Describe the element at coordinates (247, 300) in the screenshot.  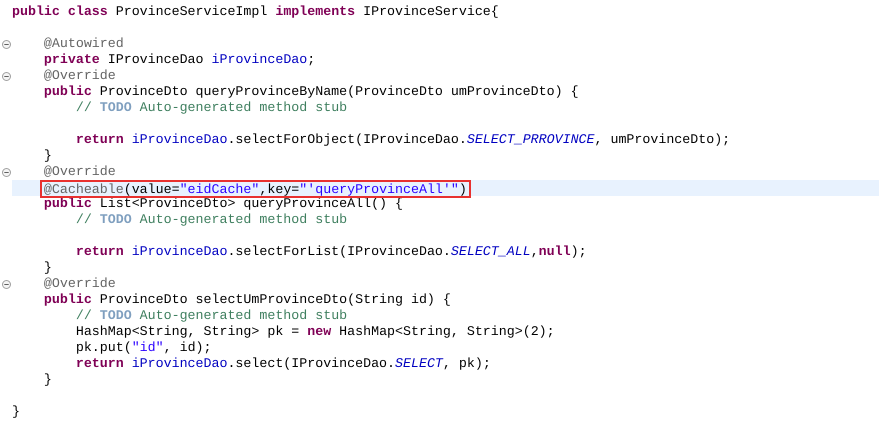
I see `code-line: public ProvinceDto selectUmProvinceDto(String id) {` at that location.